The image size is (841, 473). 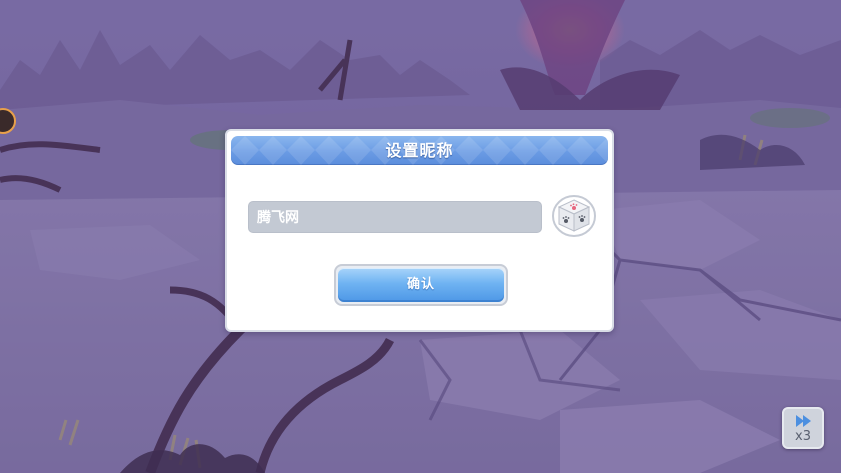 I want to click on speed-multiplier: x3, so click(x=803, y=436).